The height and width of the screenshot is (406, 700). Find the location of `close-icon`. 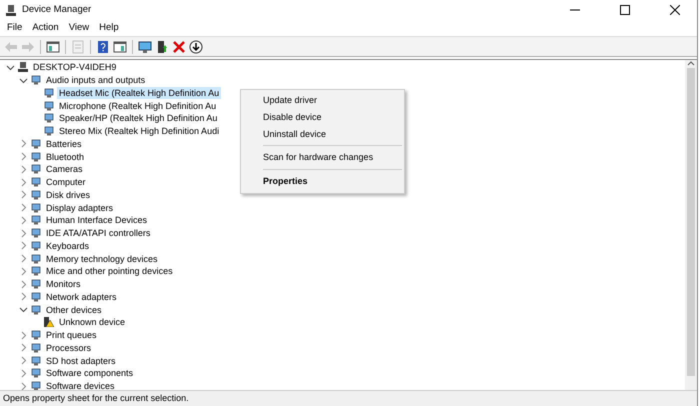

close-icon is located at coordinates (675, 10).